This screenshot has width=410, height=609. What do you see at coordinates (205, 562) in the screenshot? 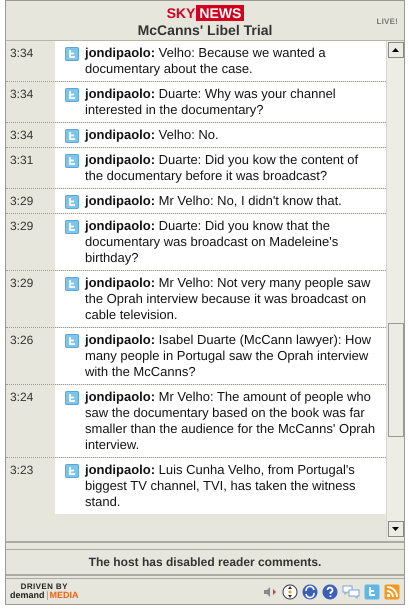
I see `comments-notice: The host has disabled reader comments.` at bounding box center [205, 562].